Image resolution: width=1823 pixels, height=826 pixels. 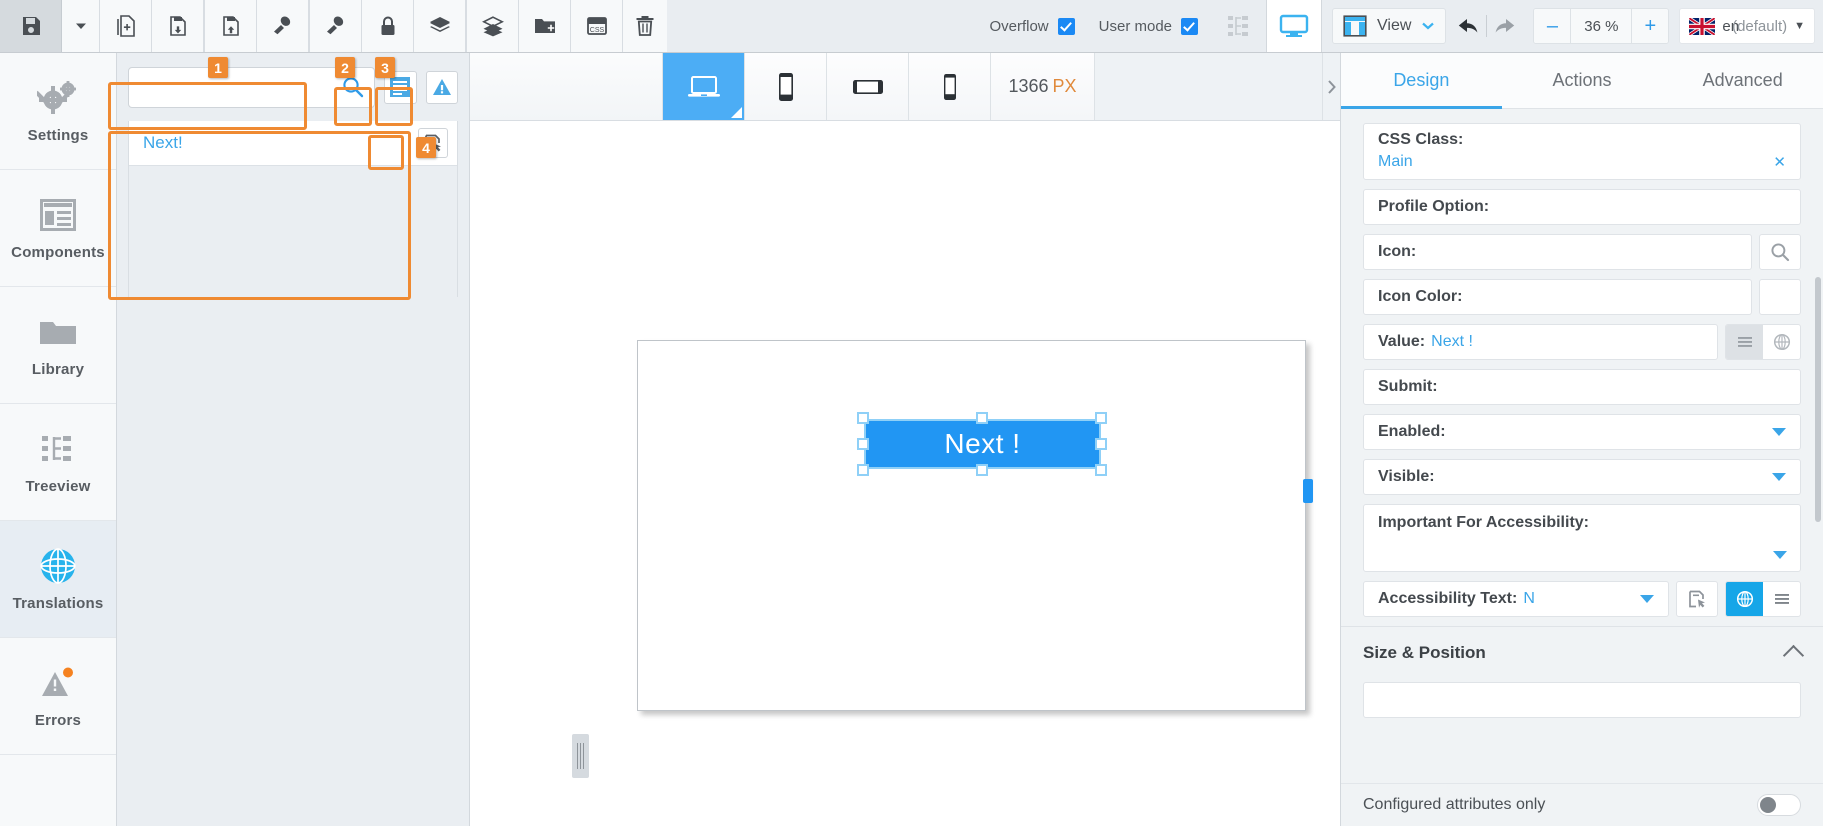 What do you see at coordinates (58, 332) in the screenshot?
I see `folder-icon` at bounding box center [58, 332].